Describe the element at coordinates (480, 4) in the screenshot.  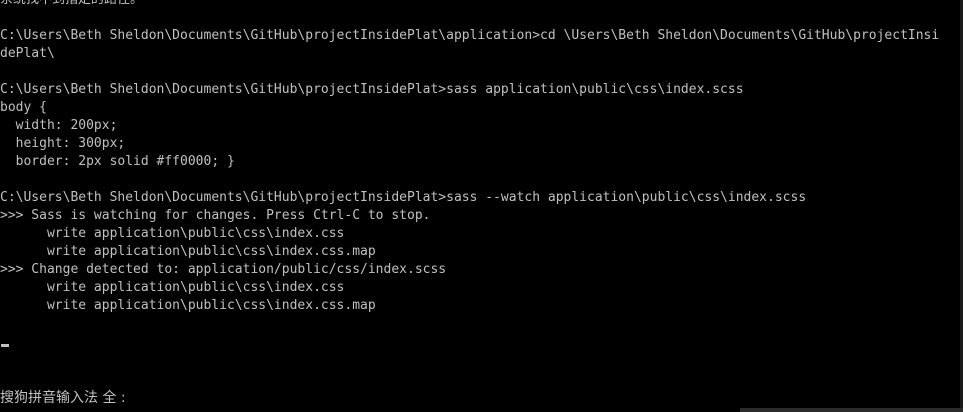
I see `console-line: 系统找不到指定的路径。` at that location.